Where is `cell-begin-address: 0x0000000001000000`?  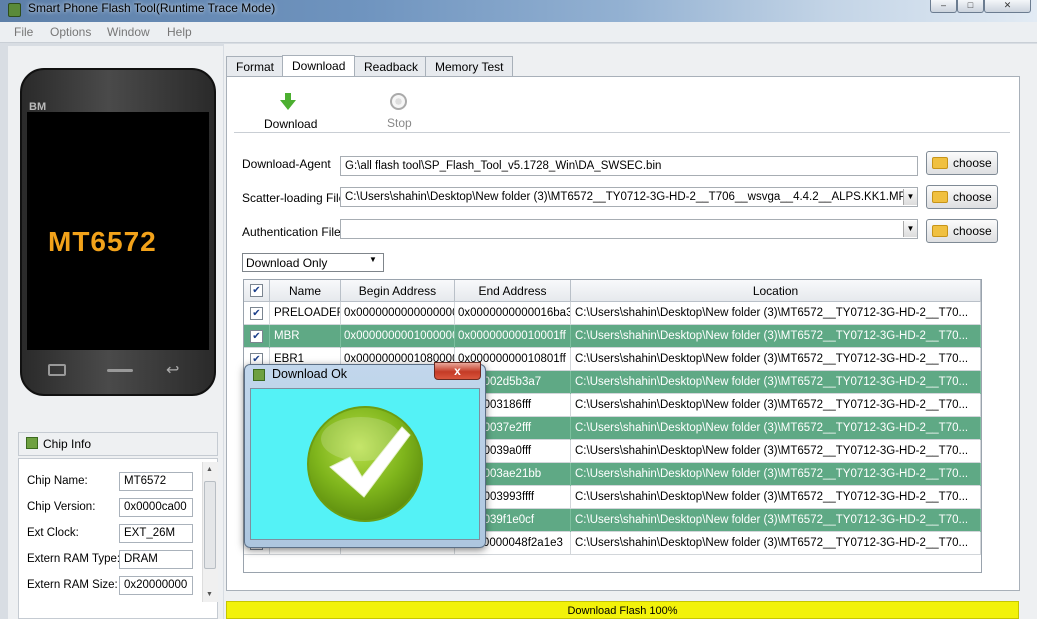
cell-begin-address: 0x0000000001000000 is located at coordinates (398, 336).